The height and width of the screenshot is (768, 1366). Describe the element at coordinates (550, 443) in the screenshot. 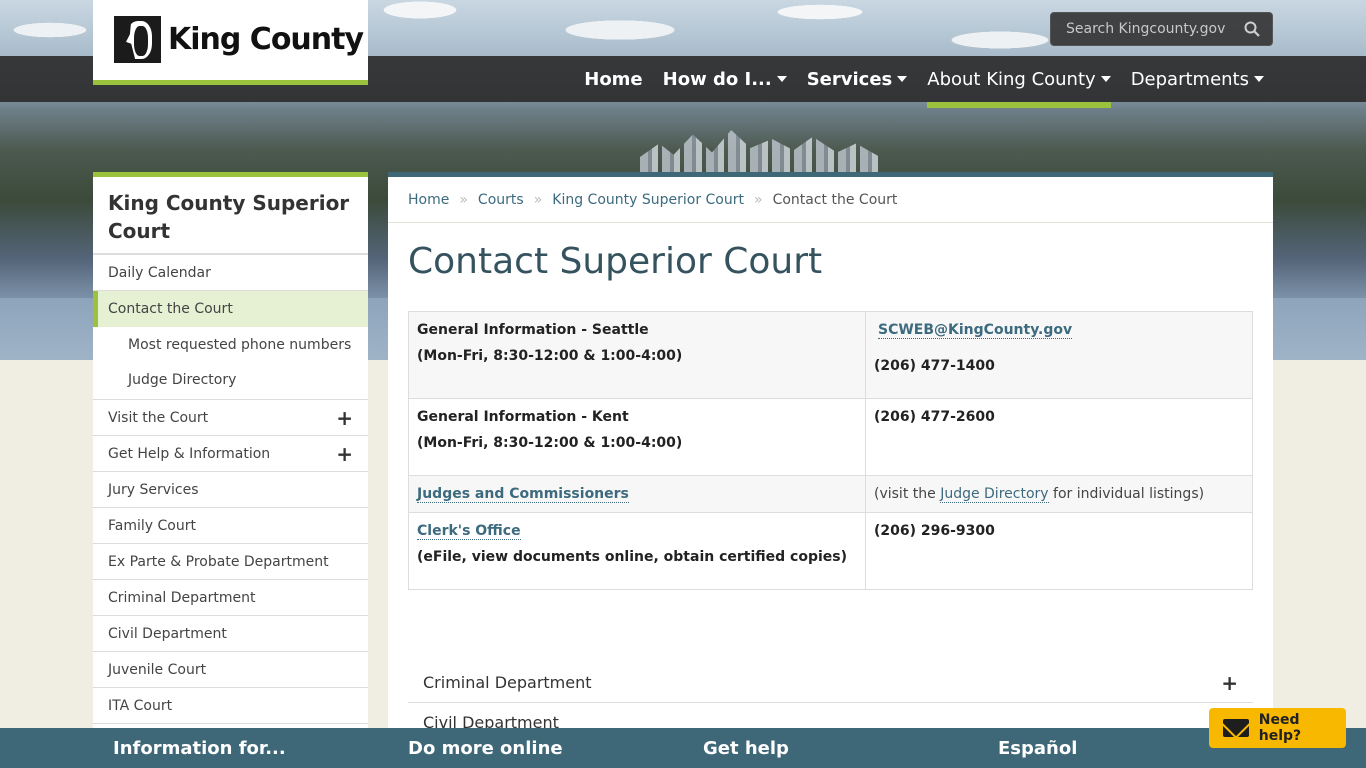

I see `kent-hours: (Mon-Fri, 8:30-12:00 & 1:00-4:00)` at that location.